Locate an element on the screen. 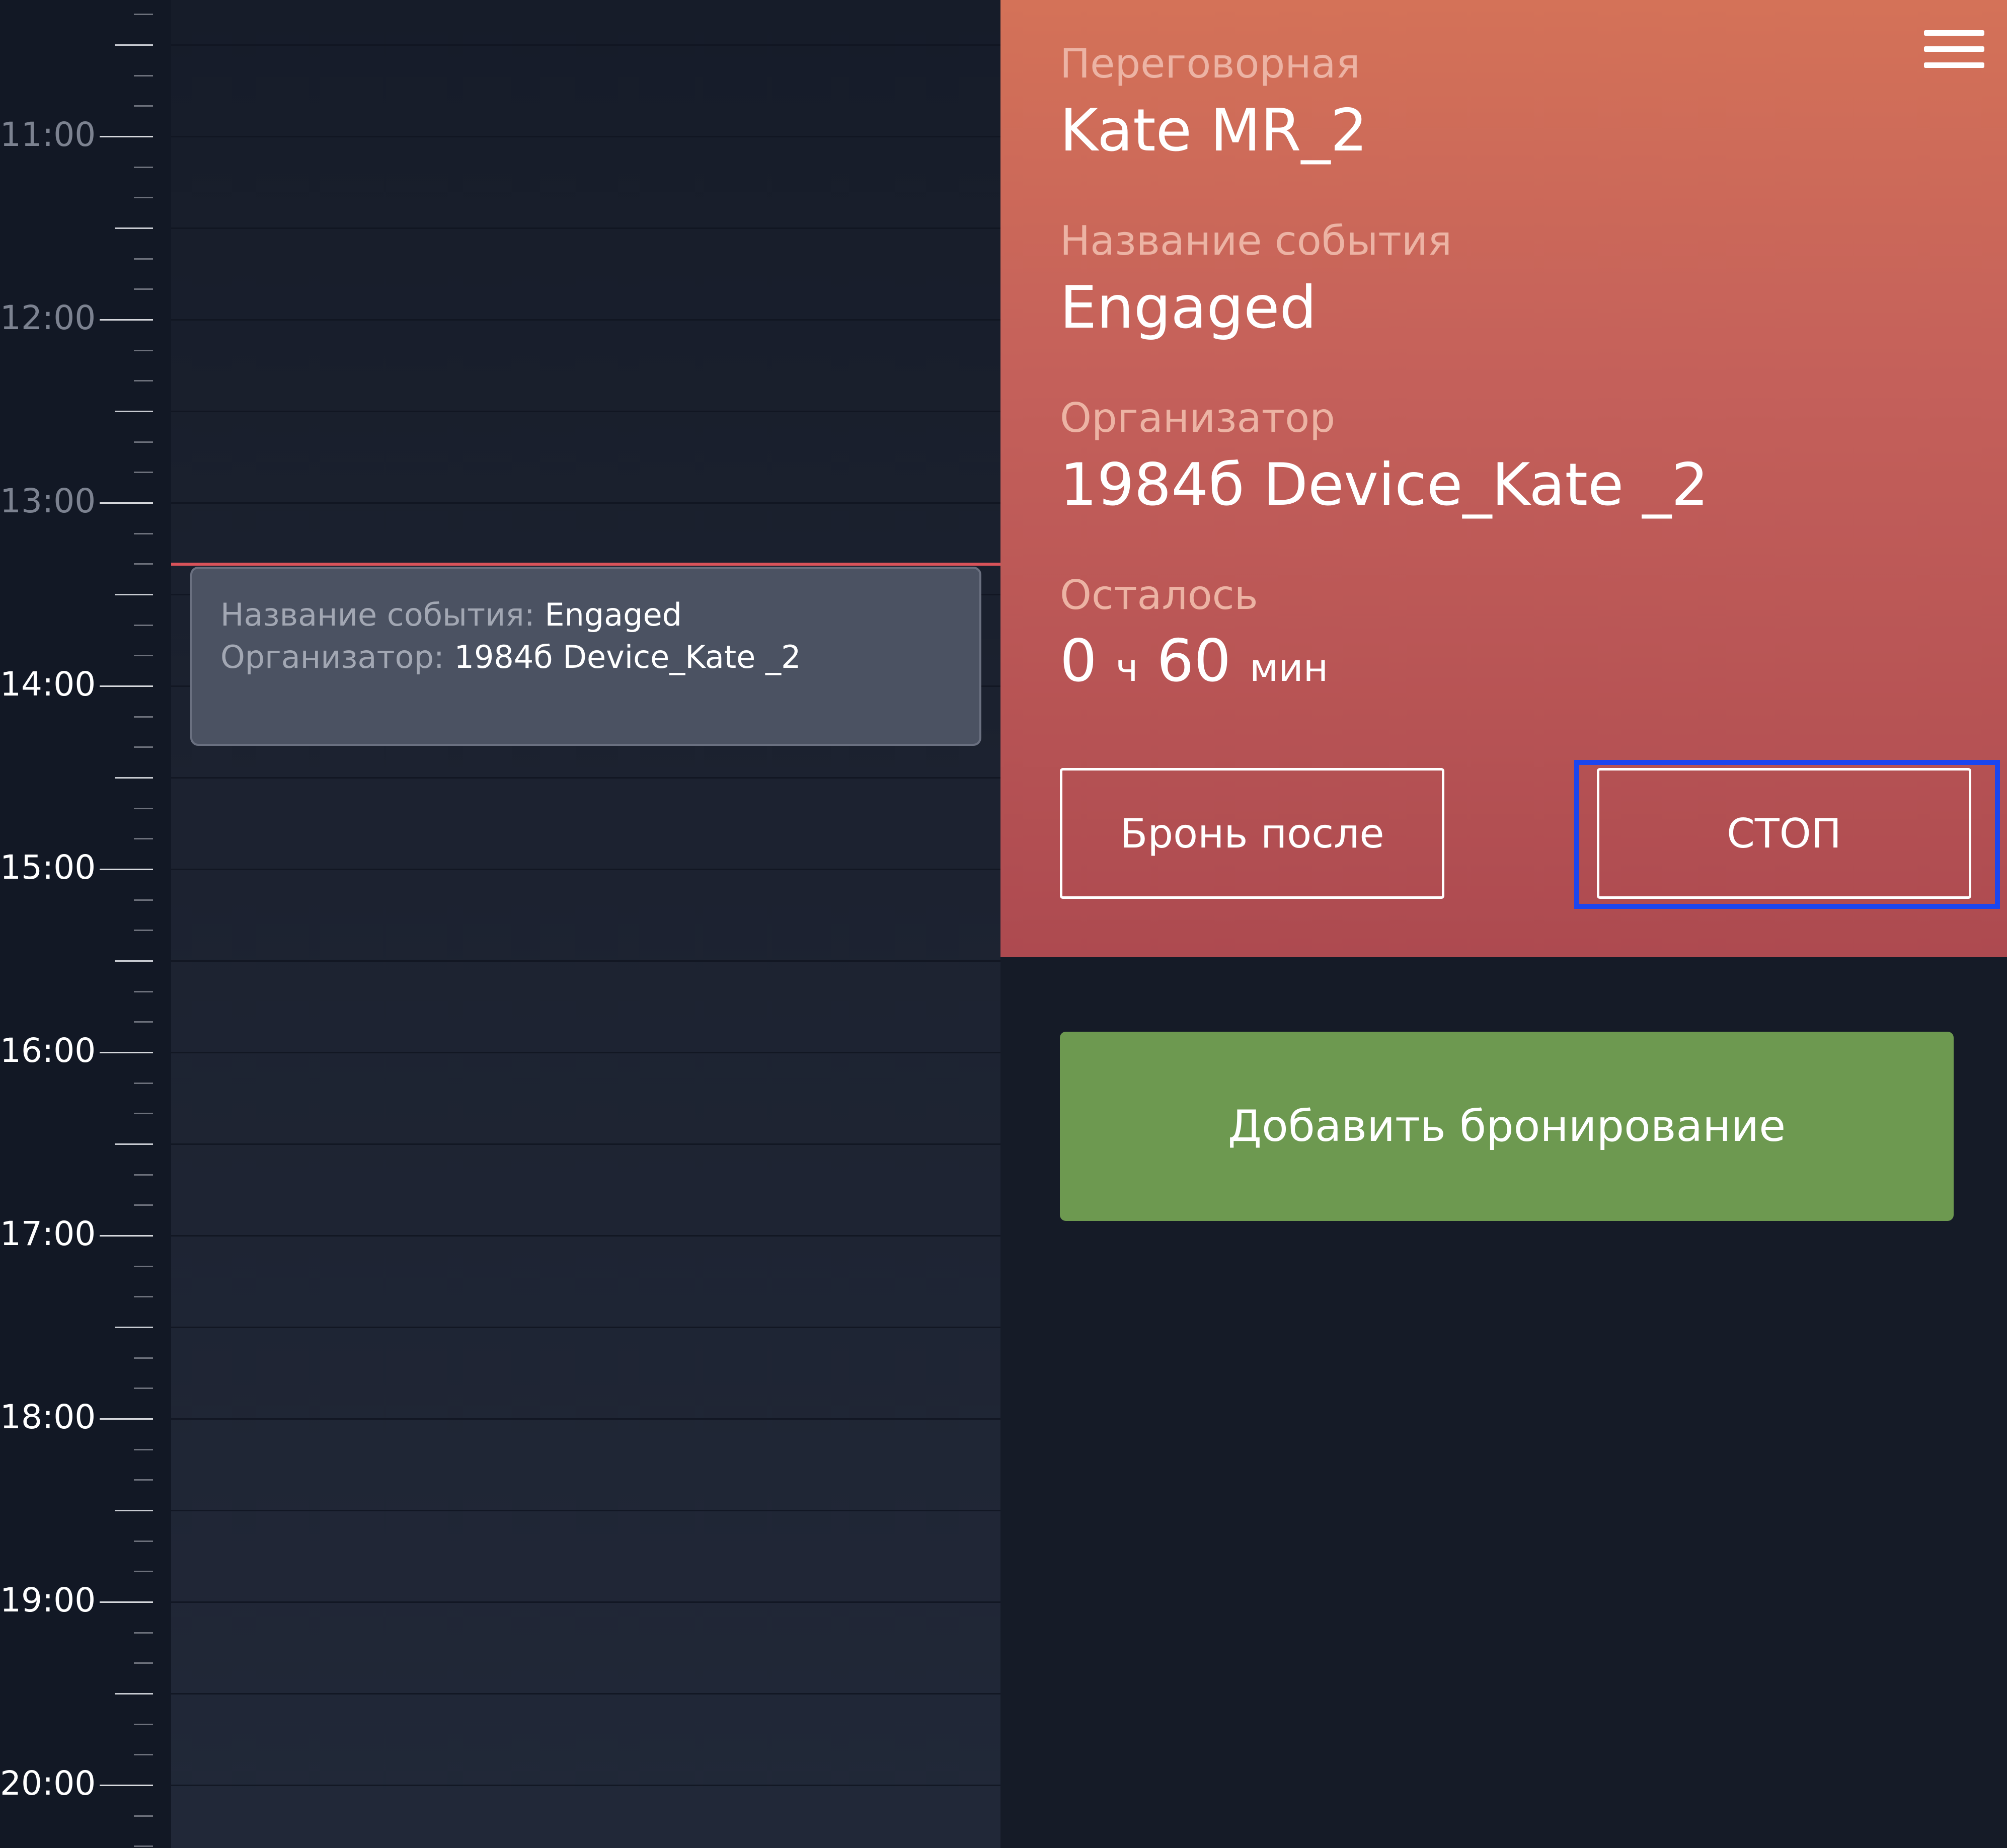 The width and height of the screenshot is (2007, 1848). room-name: Kate MR_2 is located at coordinates (1214, 131).